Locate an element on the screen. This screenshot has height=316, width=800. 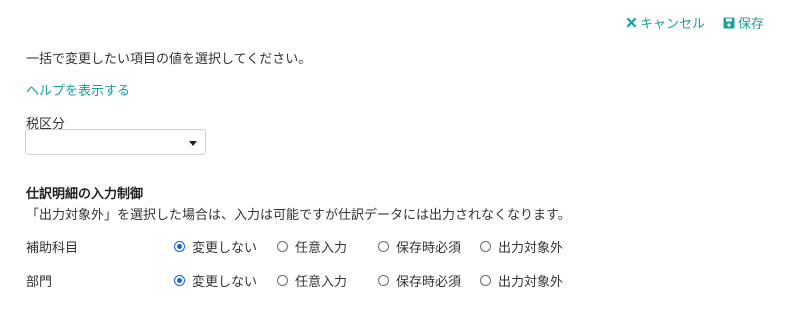
top-toolbar: キャンセル 保存 is located at coordinates (695, 22).